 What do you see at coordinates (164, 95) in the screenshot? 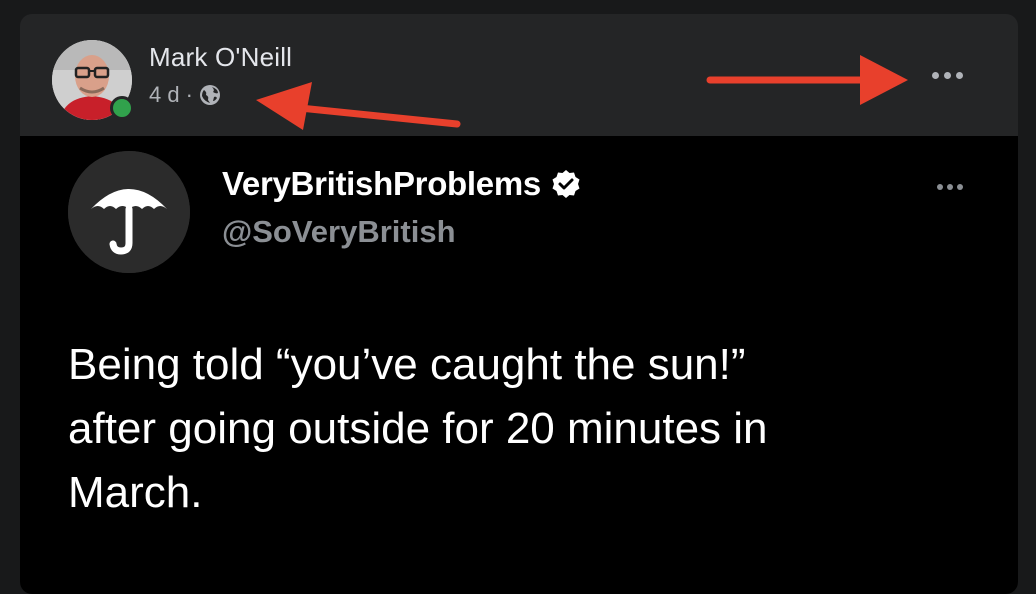
I see `post-timestamp: 4 d` at bounding box center [164, 95].